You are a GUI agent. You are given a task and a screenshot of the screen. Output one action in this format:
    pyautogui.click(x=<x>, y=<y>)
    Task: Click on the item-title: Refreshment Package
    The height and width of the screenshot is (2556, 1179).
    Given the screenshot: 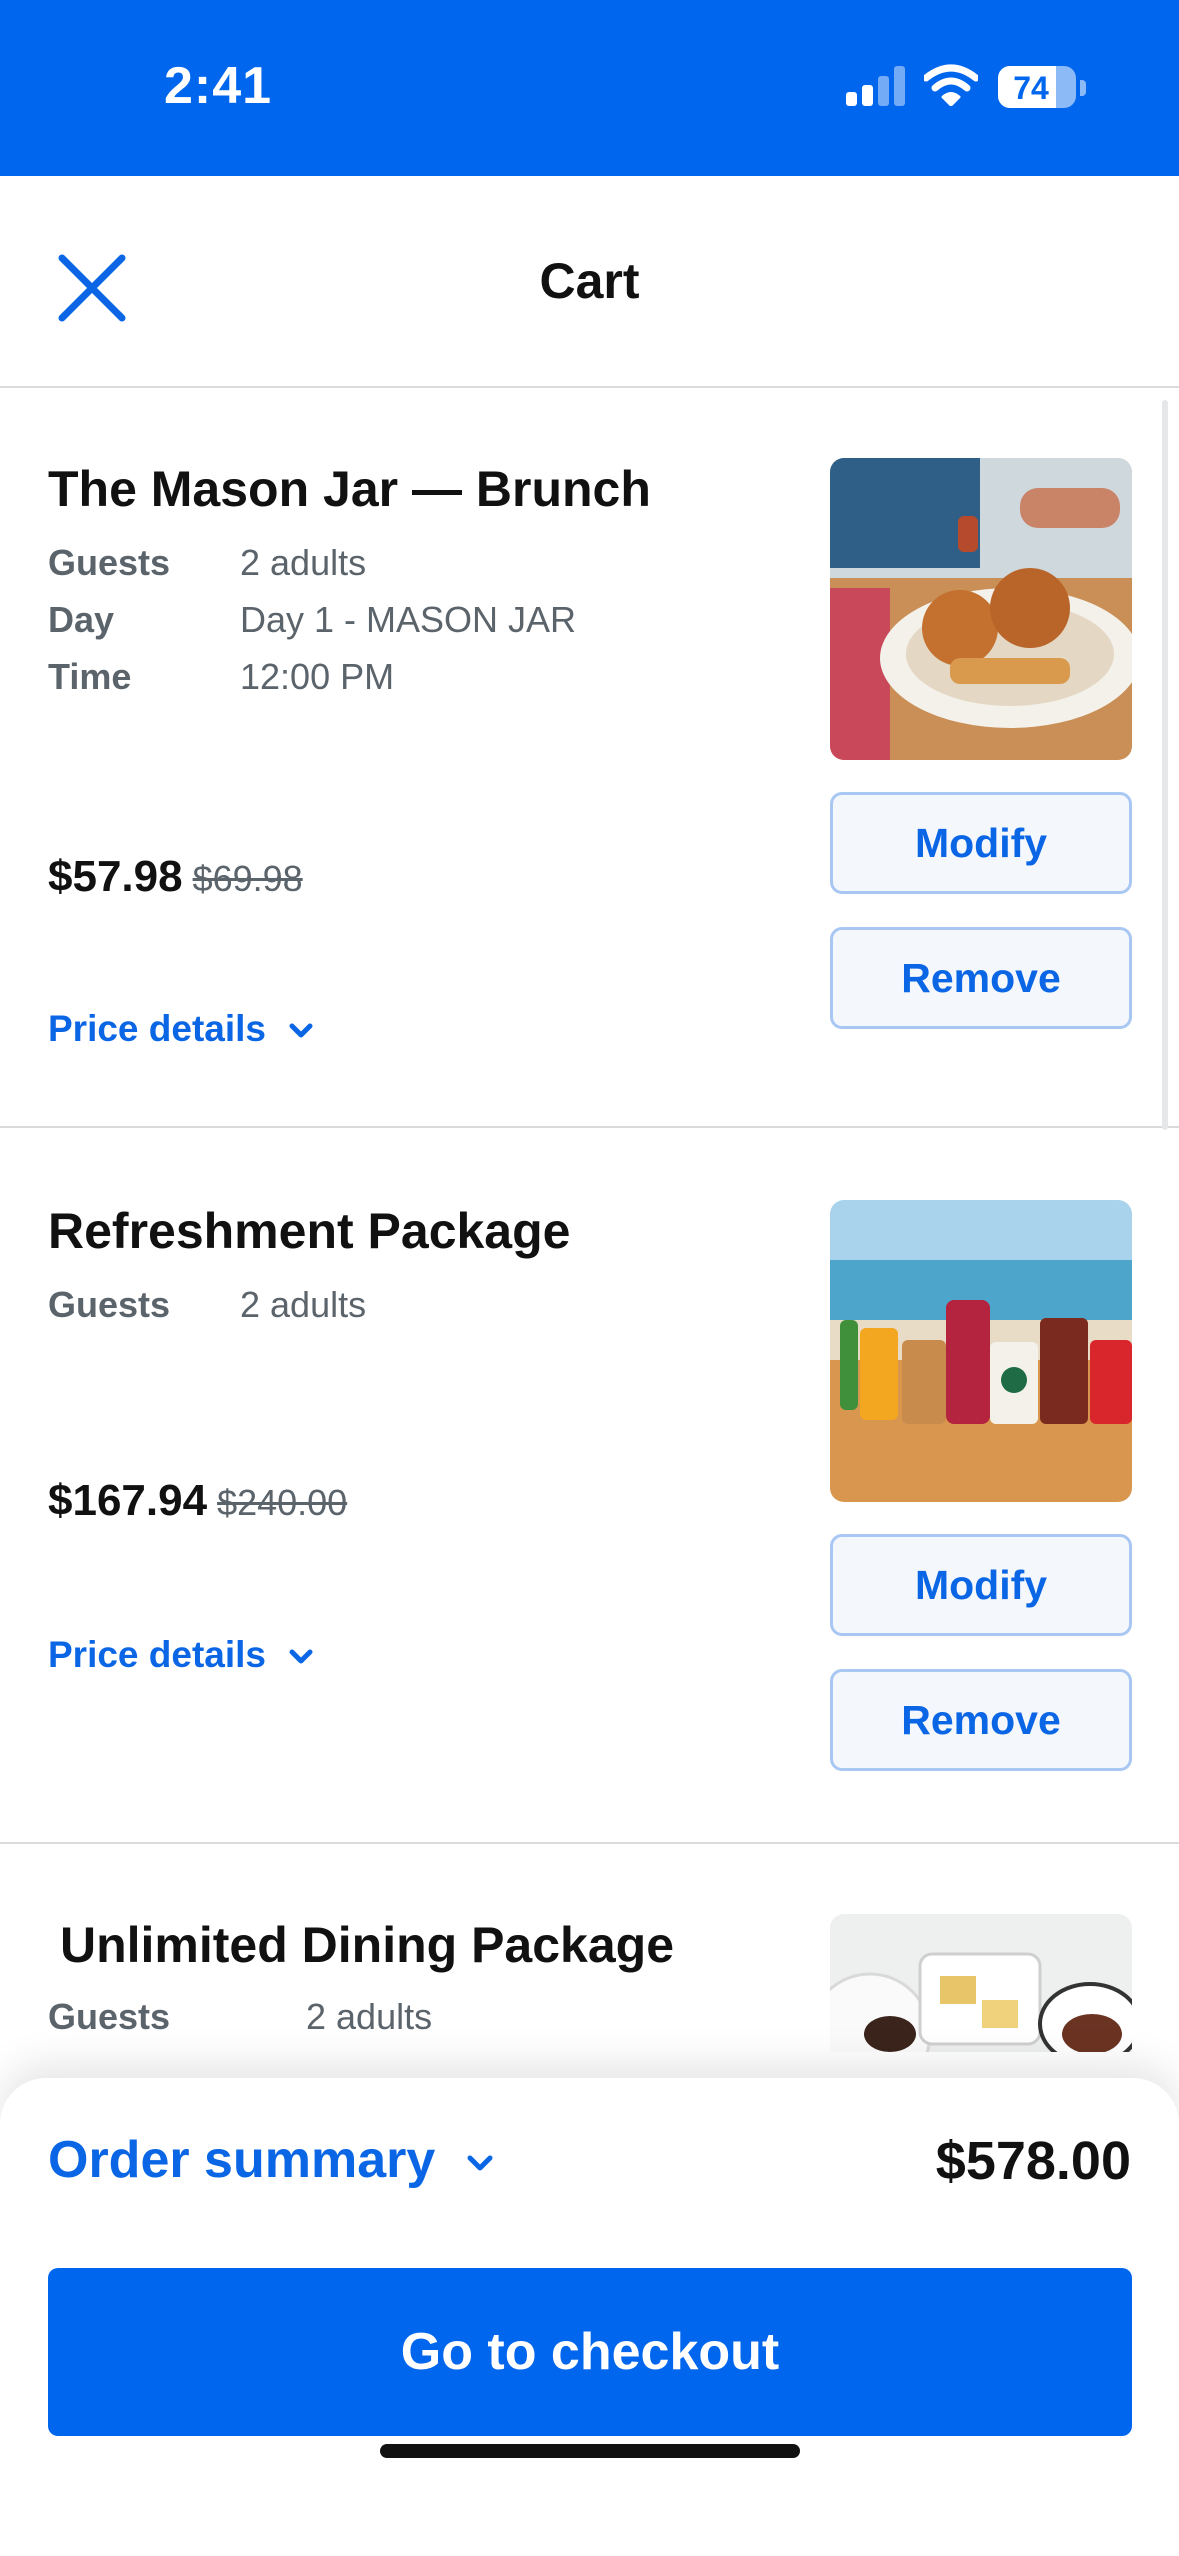 What is the action you would take?
    pyautogui.click(x=309, y=1231)
    